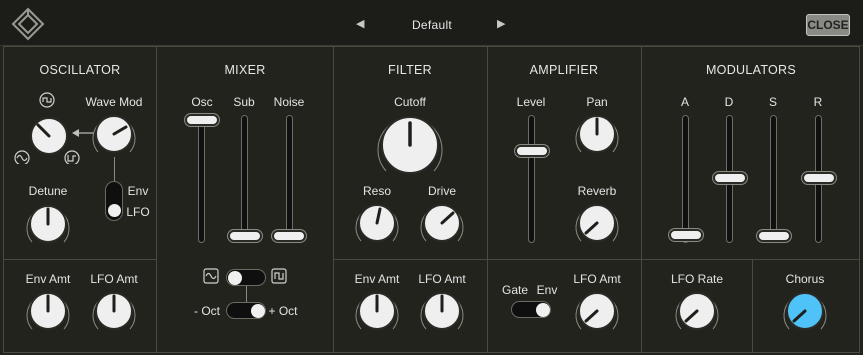 The image size is (863, 355). I want to click on section-title-amplifier: AMPLIFIER, so click(564, 70).